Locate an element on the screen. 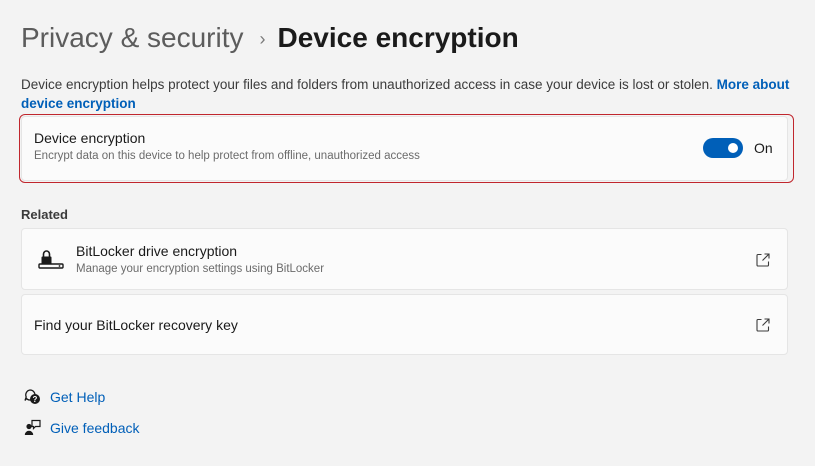 The height and width of the screenshot is (466, 815). breadcrumb: Privacy & security › Device encryption is located at coordinates (270, 38).